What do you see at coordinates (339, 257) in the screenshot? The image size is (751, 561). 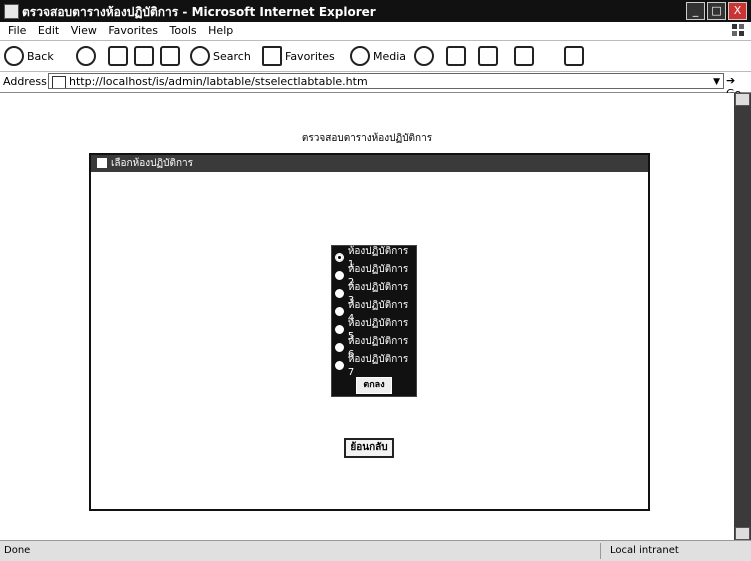 I see `radio-selected` at bounding box center [339, 257].